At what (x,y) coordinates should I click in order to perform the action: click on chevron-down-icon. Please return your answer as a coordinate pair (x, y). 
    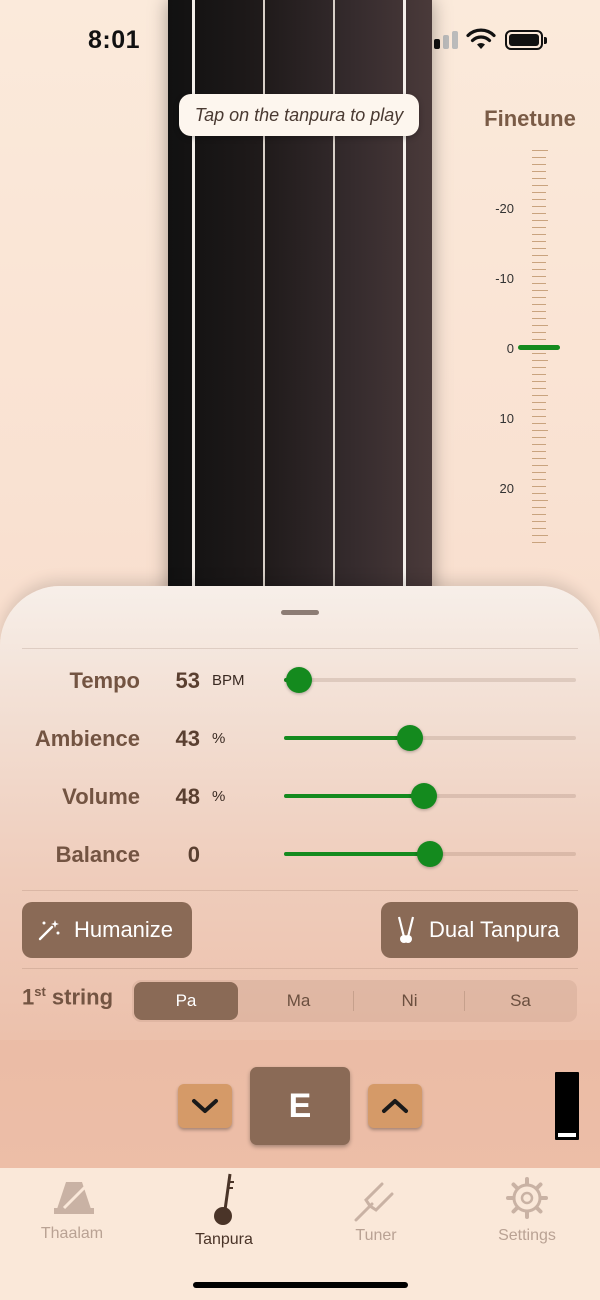
    Looking at the image, I should click on (205, 1106).